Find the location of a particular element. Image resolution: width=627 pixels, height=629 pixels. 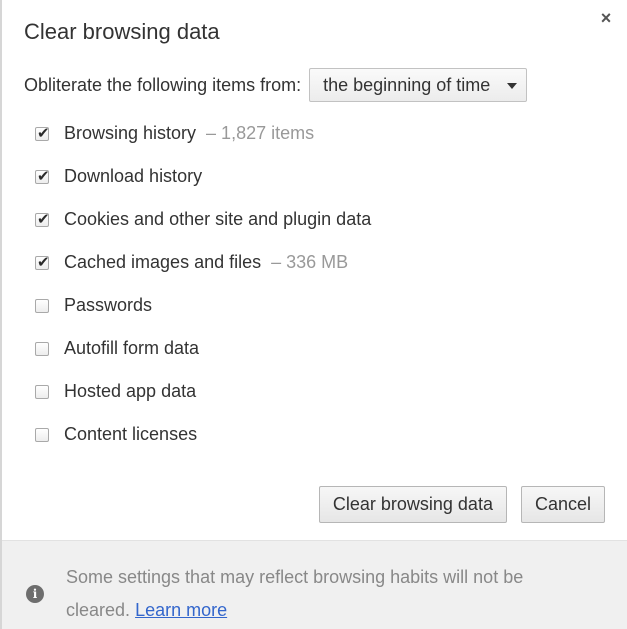

option-hosted-app-data: Hosted app data is located at coordinates (203, 391).